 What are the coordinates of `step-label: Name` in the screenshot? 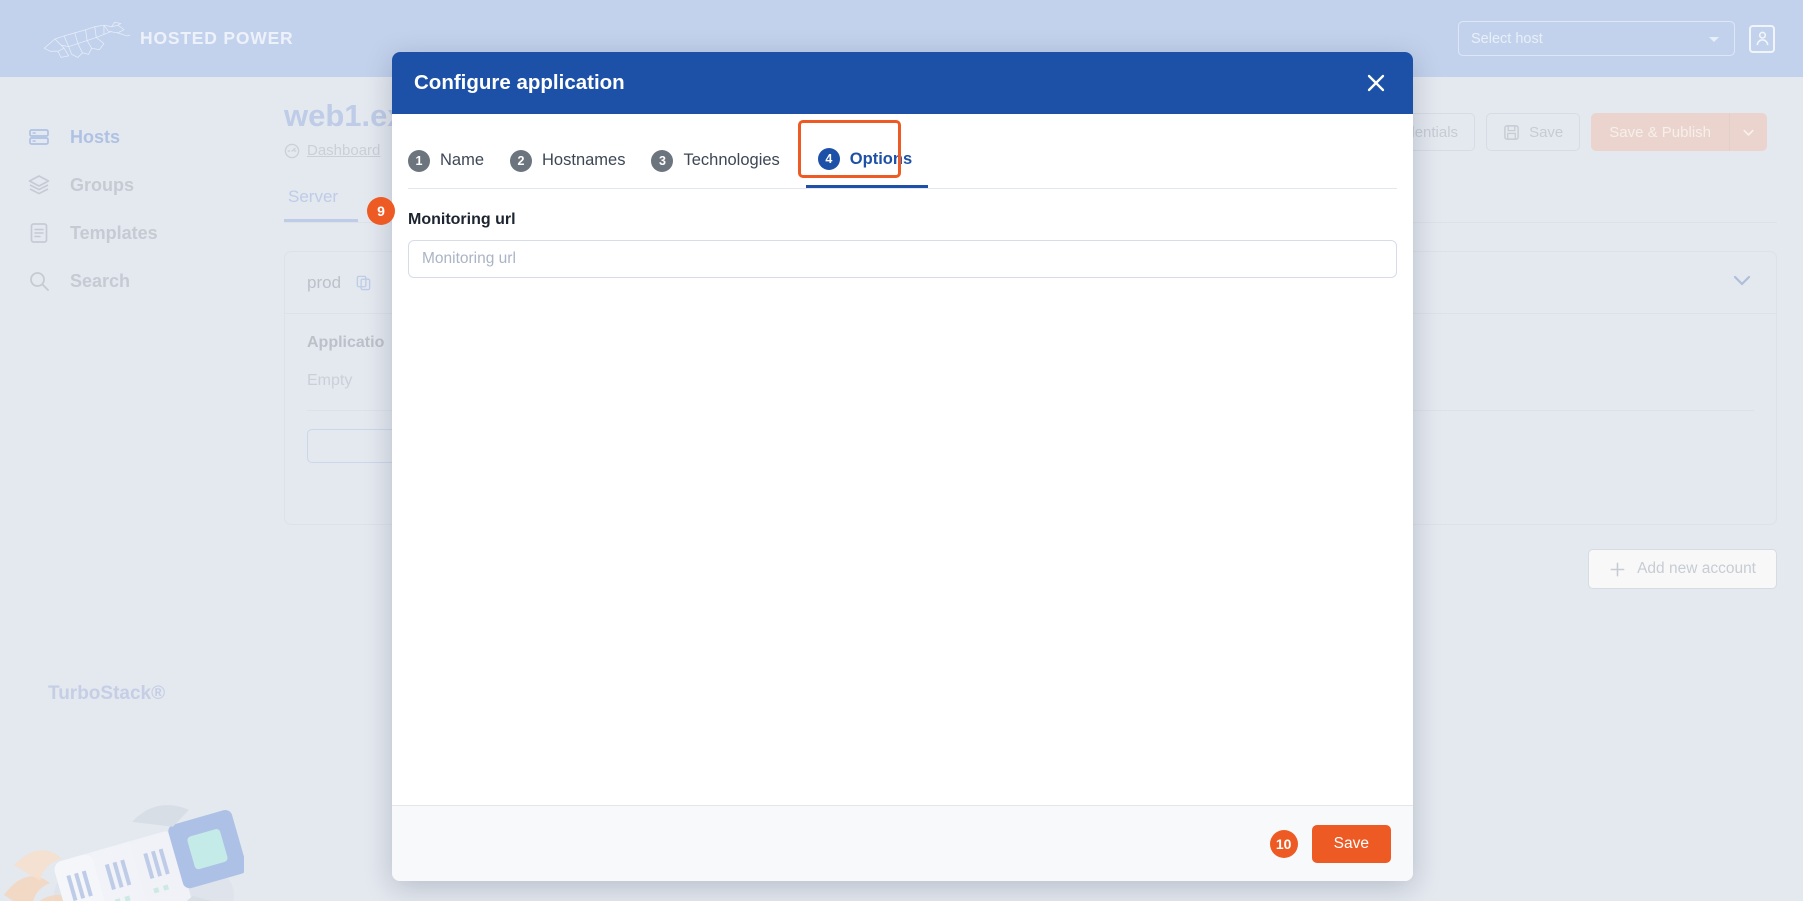 It's located at (462, 160).